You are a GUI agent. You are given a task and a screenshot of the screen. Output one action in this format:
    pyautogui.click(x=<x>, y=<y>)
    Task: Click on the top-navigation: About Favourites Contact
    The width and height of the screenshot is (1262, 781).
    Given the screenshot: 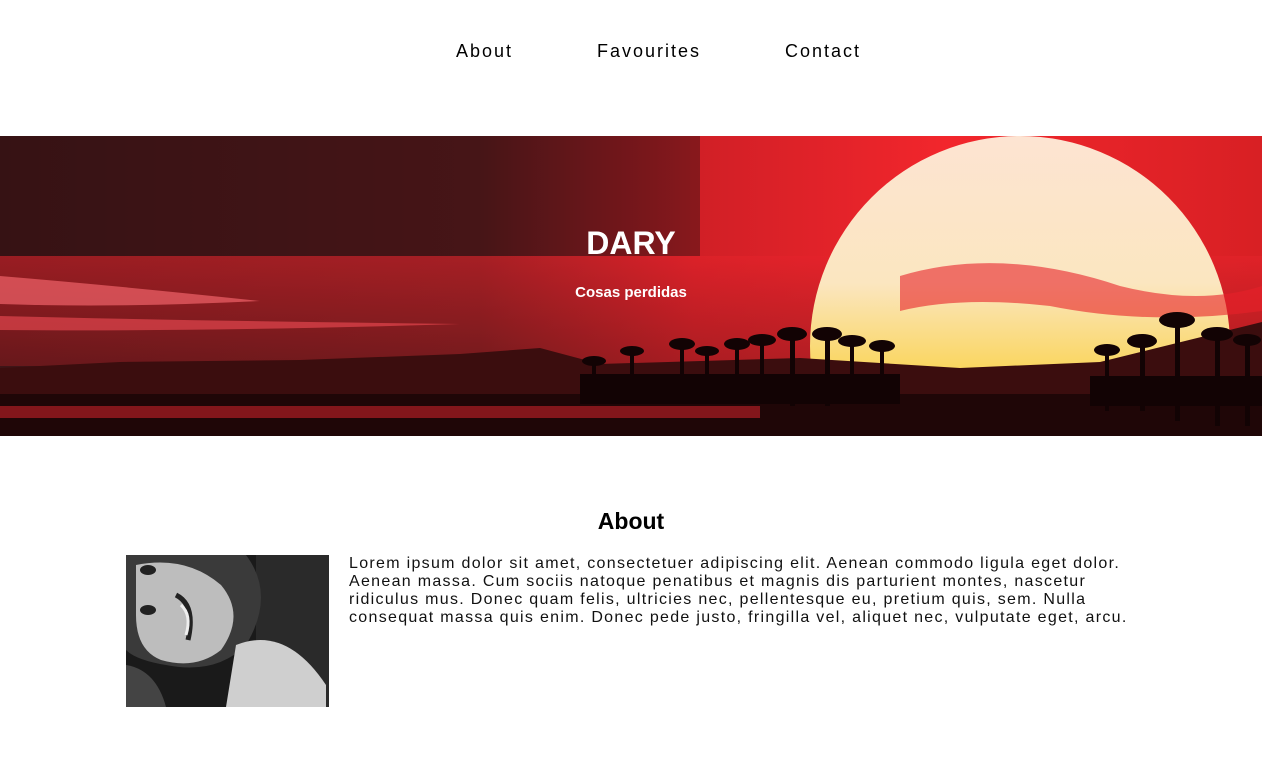 What is the action you would take?
    pyautogui.click(x=631, y=50)
    